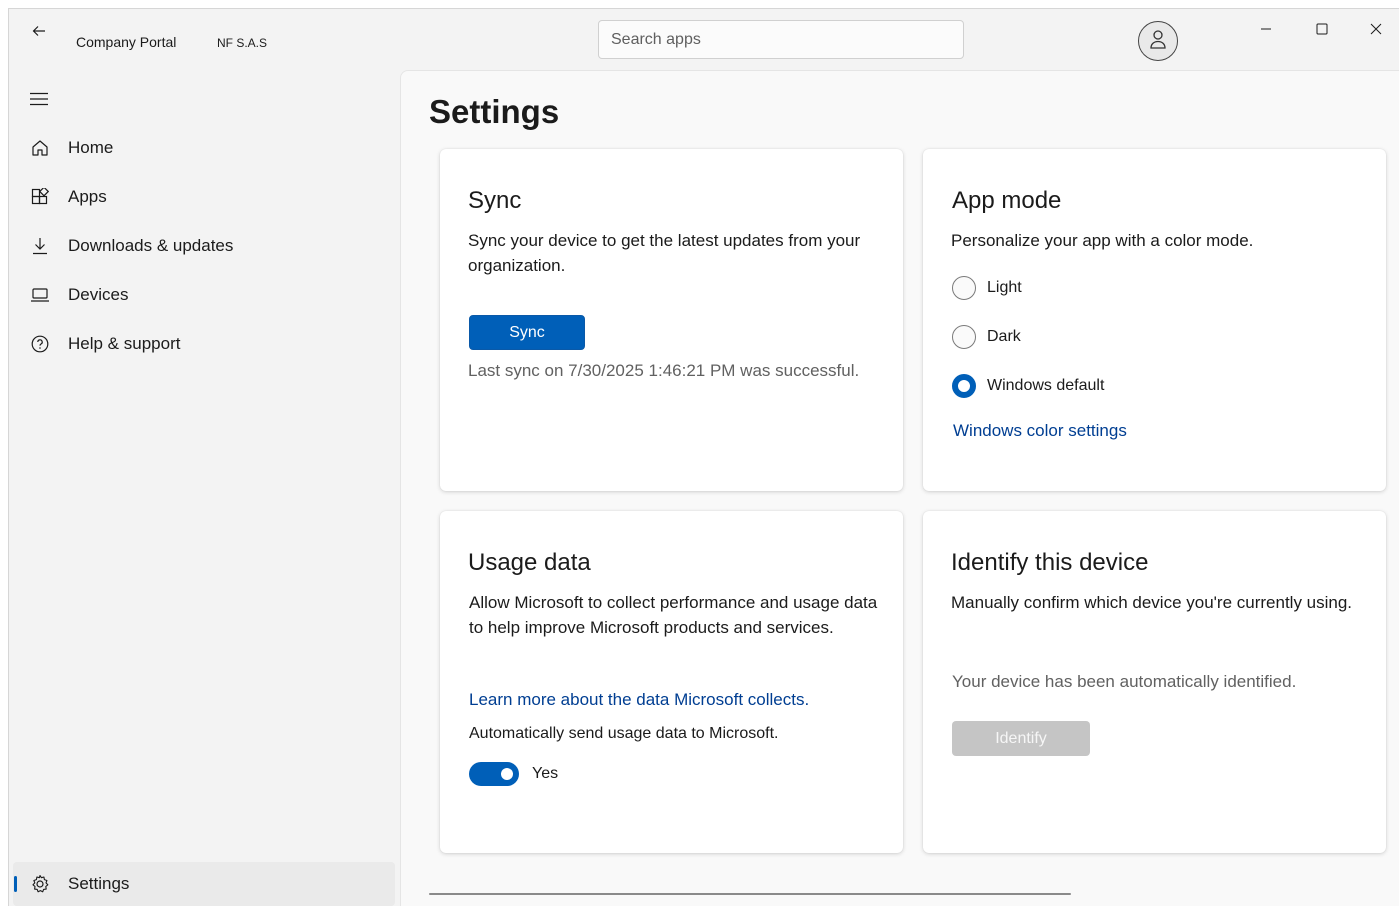 This screenshot has height=906, width=1399. What do you see at coordinates (91, 147) in the screenshot?
I see `sidebar-item-label: Home` at bounding box center [91, 147].